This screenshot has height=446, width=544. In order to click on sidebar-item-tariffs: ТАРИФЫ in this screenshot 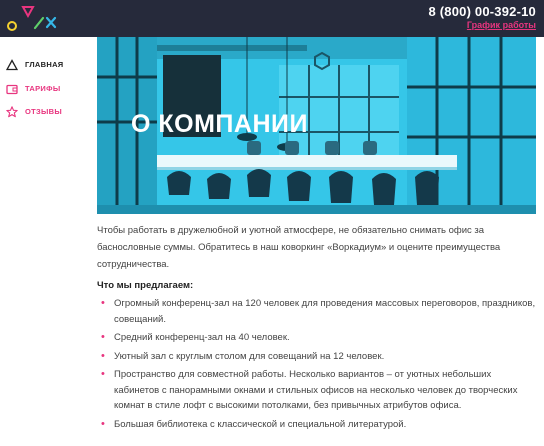, I will do `click(33, 88)`.